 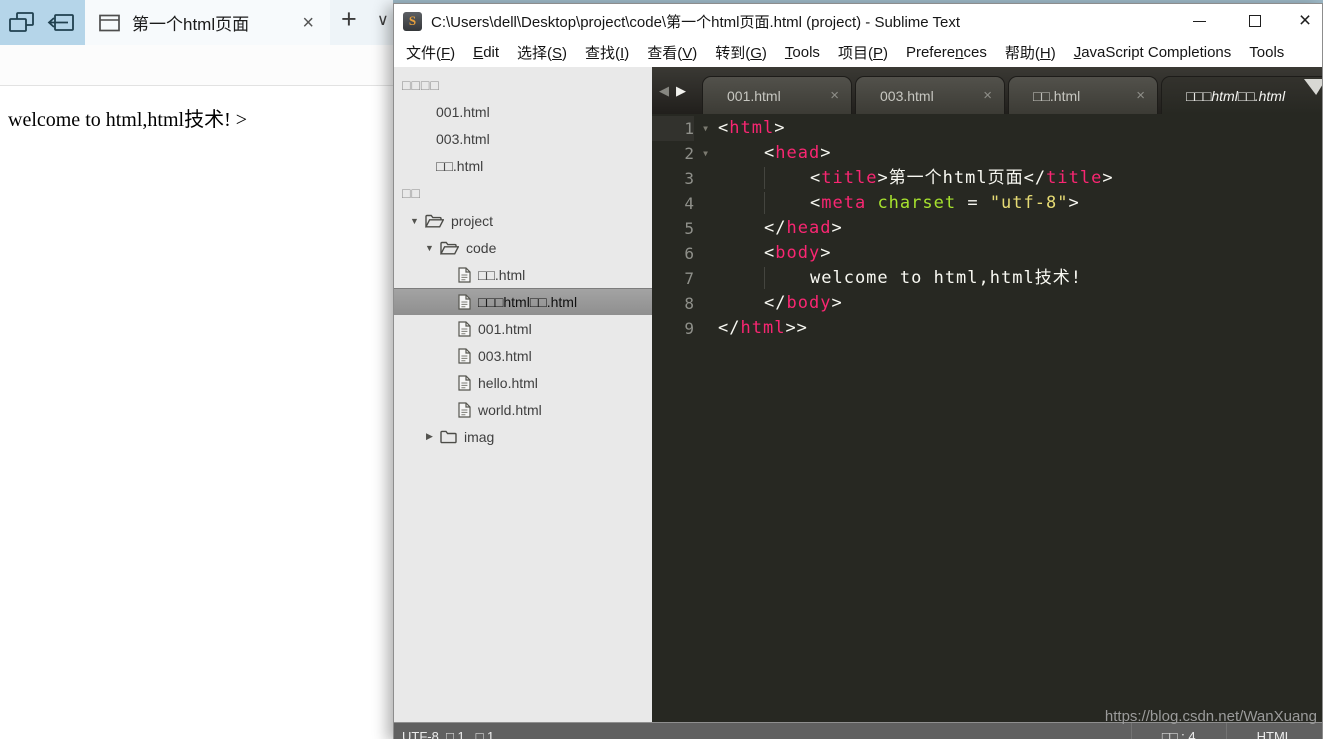 What do you see at coordinates (689, 178) in the screenshot?
I see `line-number: 3` at bounding box center [689, 178].